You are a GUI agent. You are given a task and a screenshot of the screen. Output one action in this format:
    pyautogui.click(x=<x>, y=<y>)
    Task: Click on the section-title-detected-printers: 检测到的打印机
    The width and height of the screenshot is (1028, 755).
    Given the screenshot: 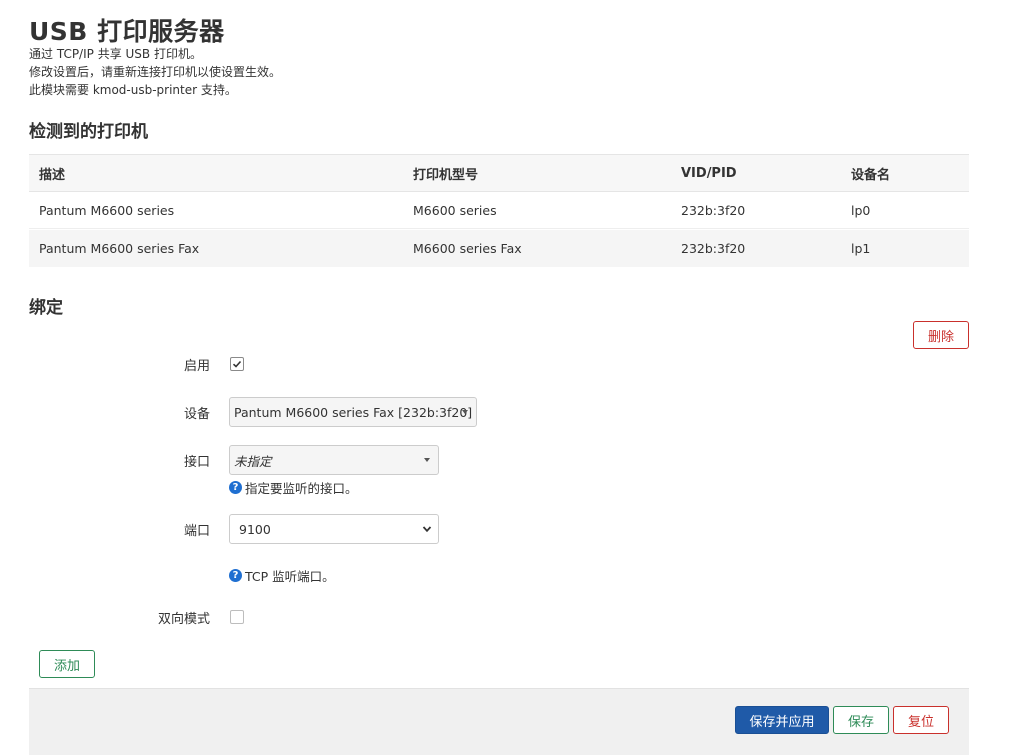 What is the action you would take?
    pyautogui.click(x=88, y=132)
    